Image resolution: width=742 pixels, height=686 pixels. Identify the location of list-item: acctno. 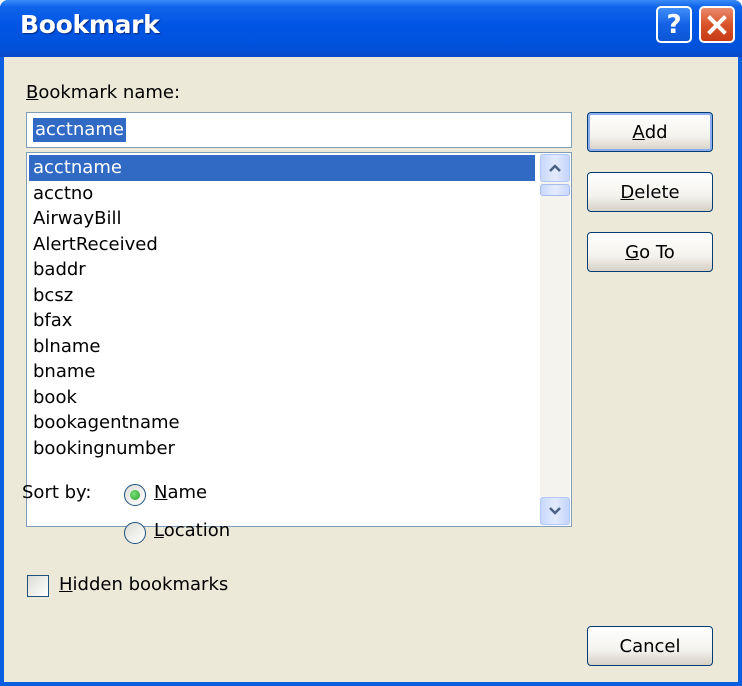
(282, 194).